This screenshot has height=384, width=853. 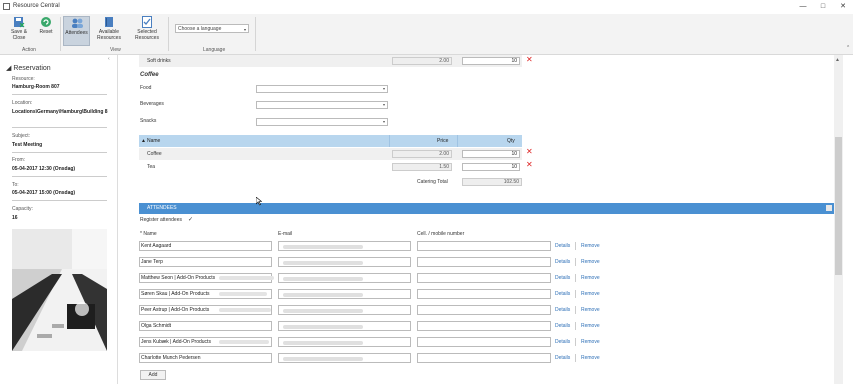 What do you see at coordinates (153, 141) in the screenshot?
I see `column-name: Name` at bounding box center [153, 141].